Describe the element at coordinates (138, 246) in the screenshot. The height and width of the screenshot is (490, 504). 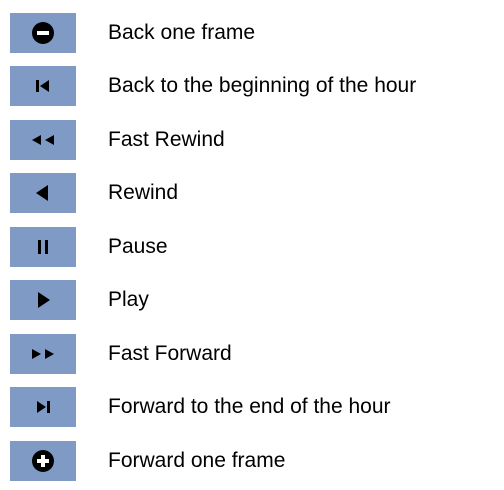
I see `pause-label: Pause` at that location.